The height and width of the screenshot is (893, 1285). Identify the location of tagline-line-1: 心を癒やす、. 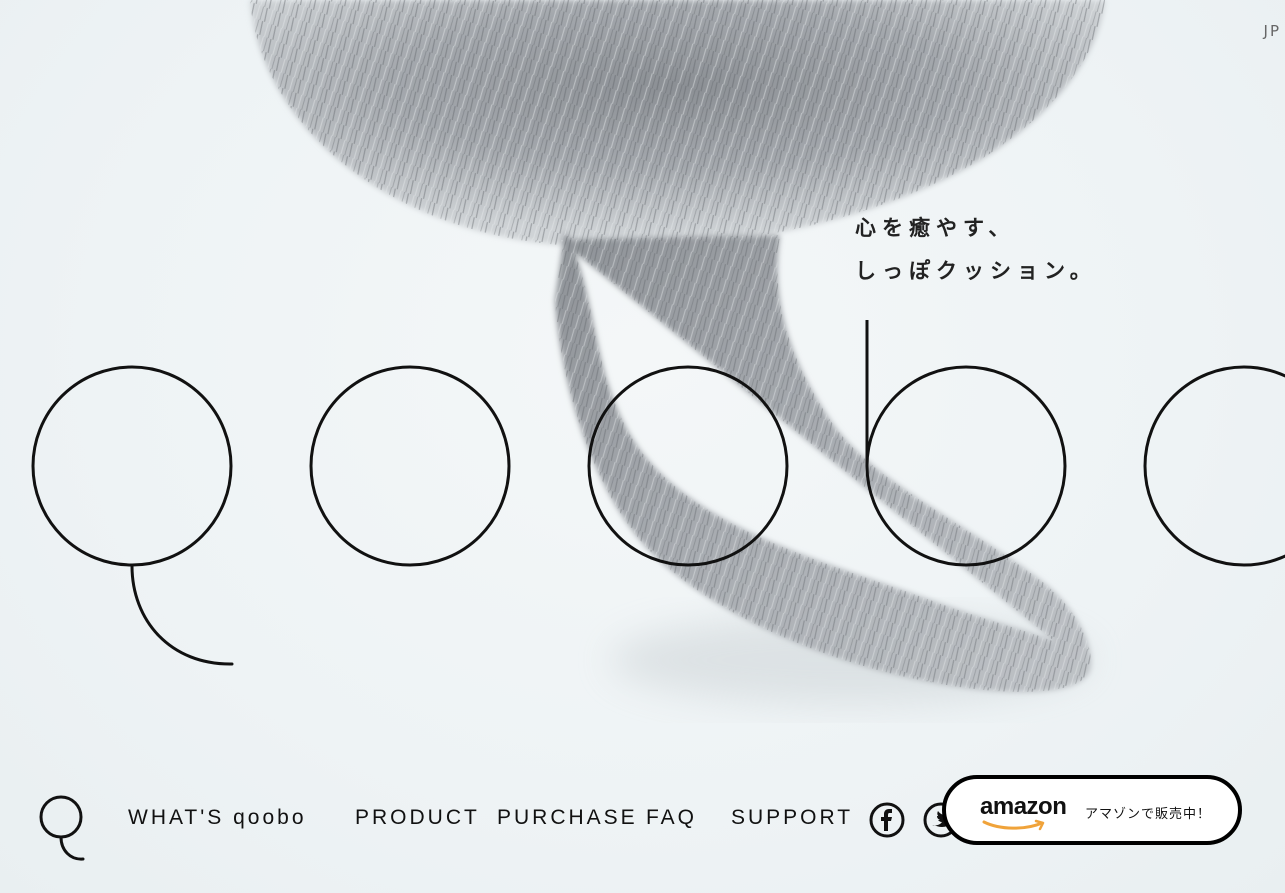
(935, 228).